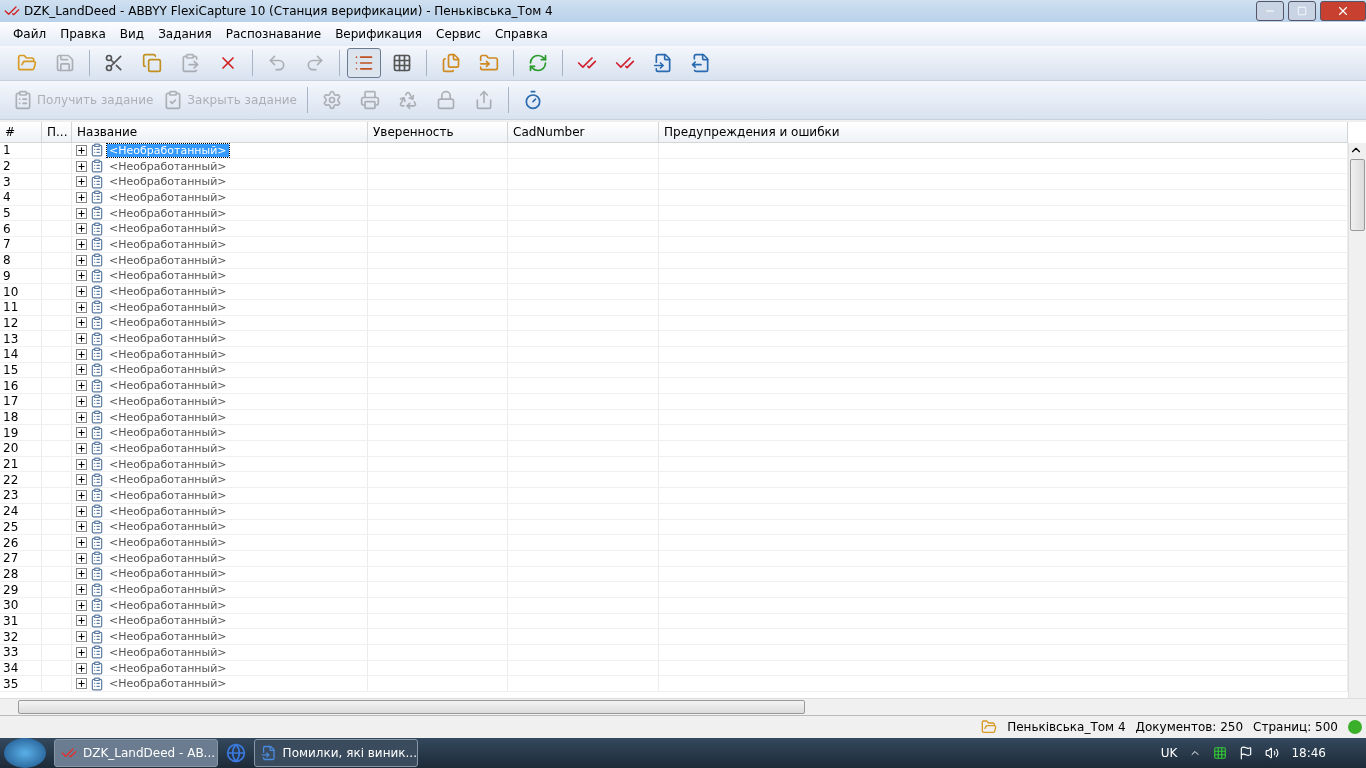 This screenshot has height=768, width=1366. Describe the element at coordinates (364, 63) in the screenshot. I see `toolbar-button` at that location.